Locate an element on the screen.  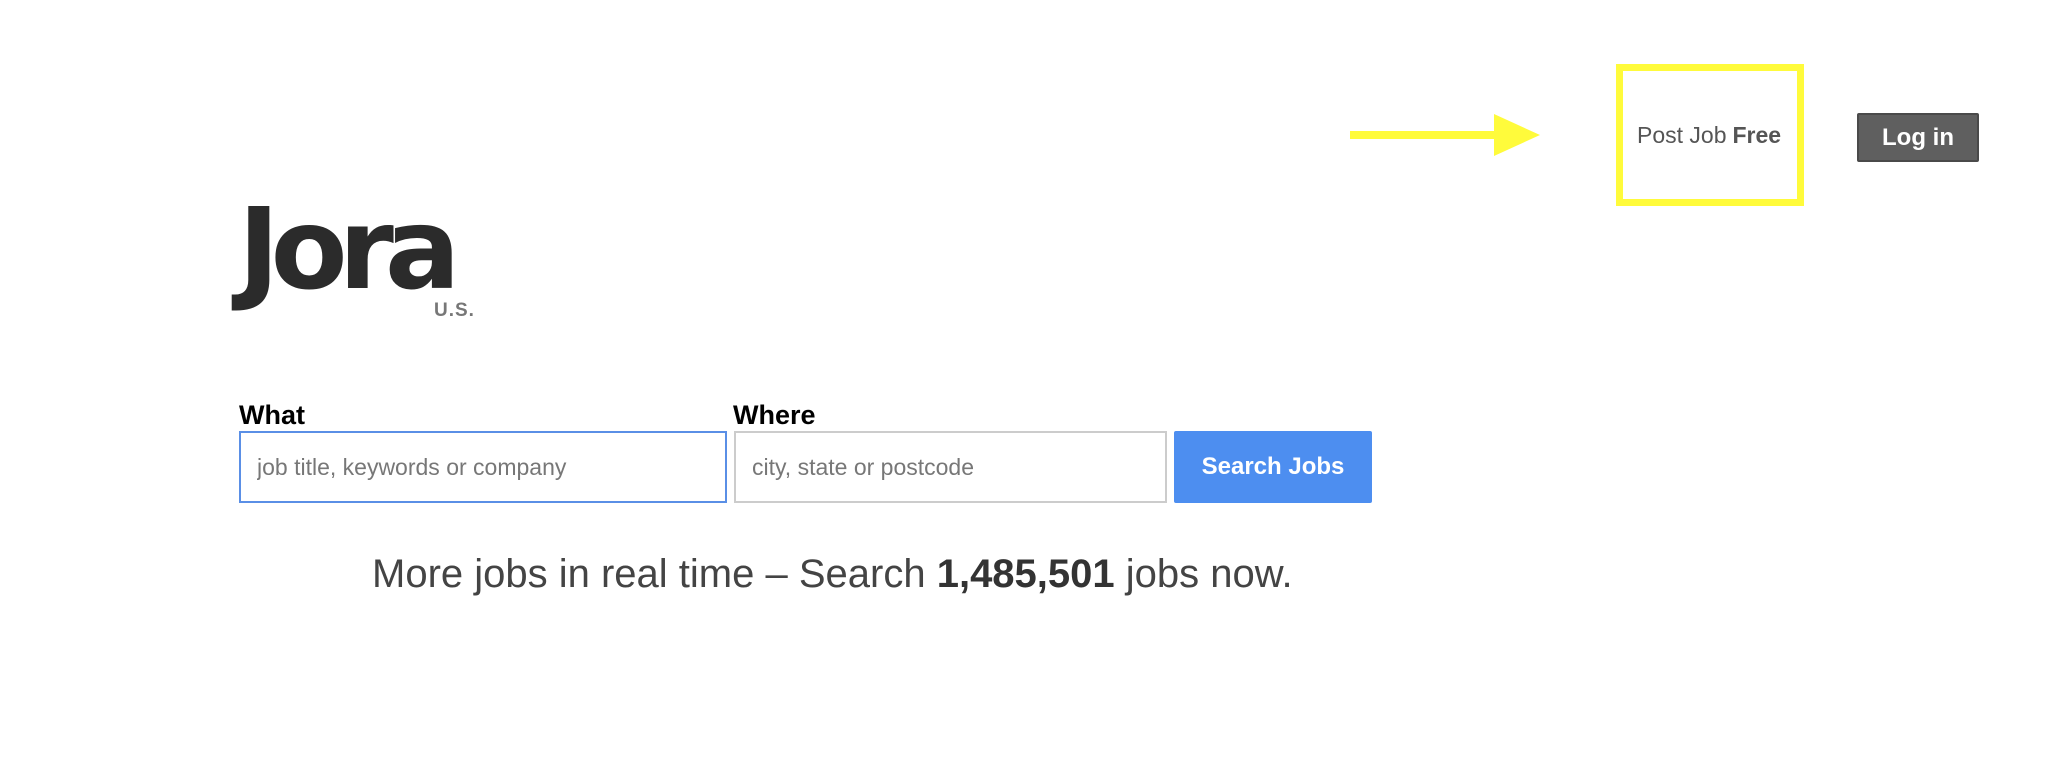
where-label: Where is located at coordinates (774, 415).